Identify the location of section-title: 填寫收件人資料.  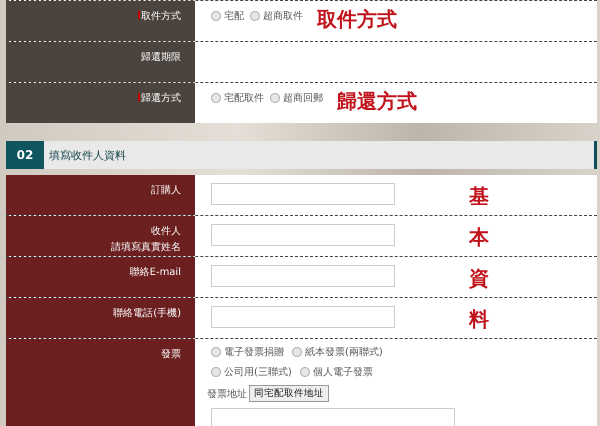
(87, 155).